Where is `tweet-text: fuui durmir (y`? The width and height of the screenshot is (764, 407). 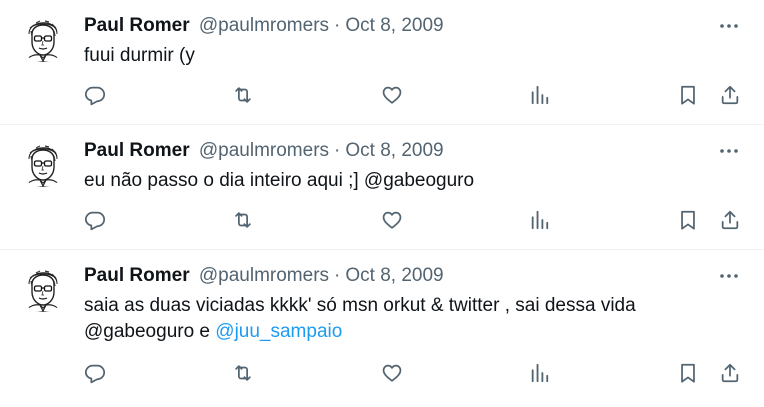 tweet-text: fuui durmir (y is located at coordinates (139, 55).